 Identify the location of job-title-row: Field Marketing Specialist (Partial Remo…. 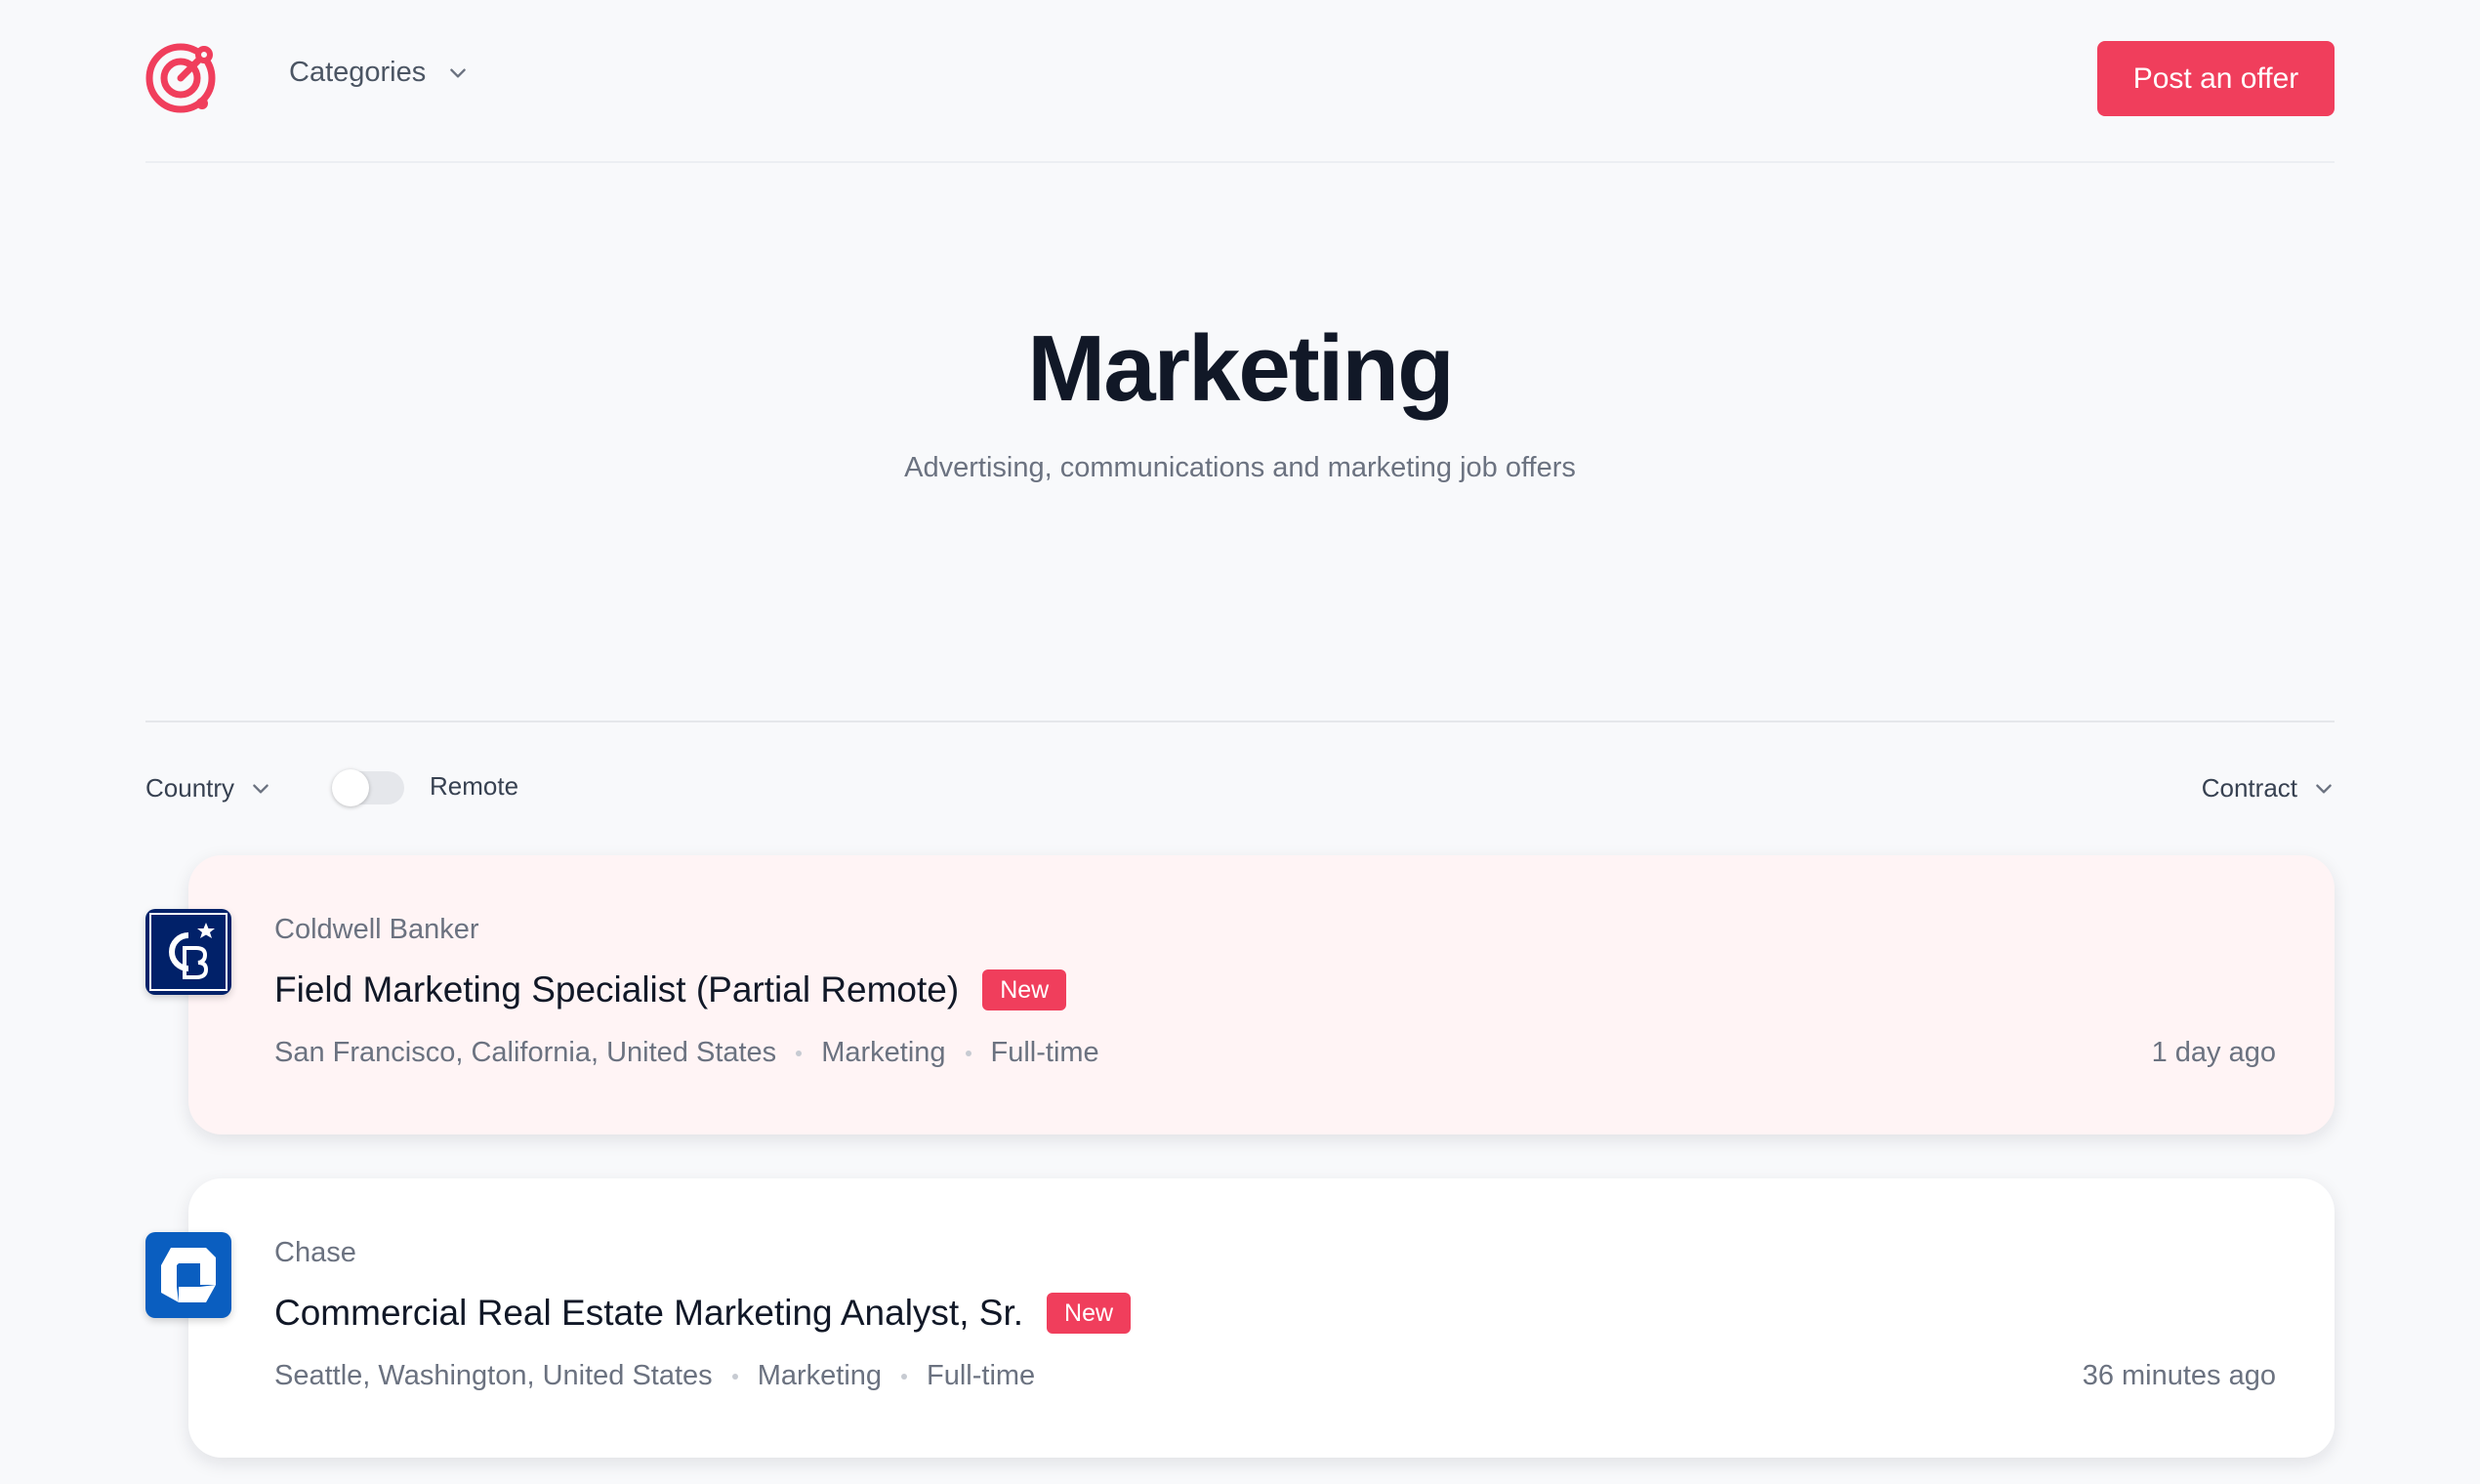
(670, 990).